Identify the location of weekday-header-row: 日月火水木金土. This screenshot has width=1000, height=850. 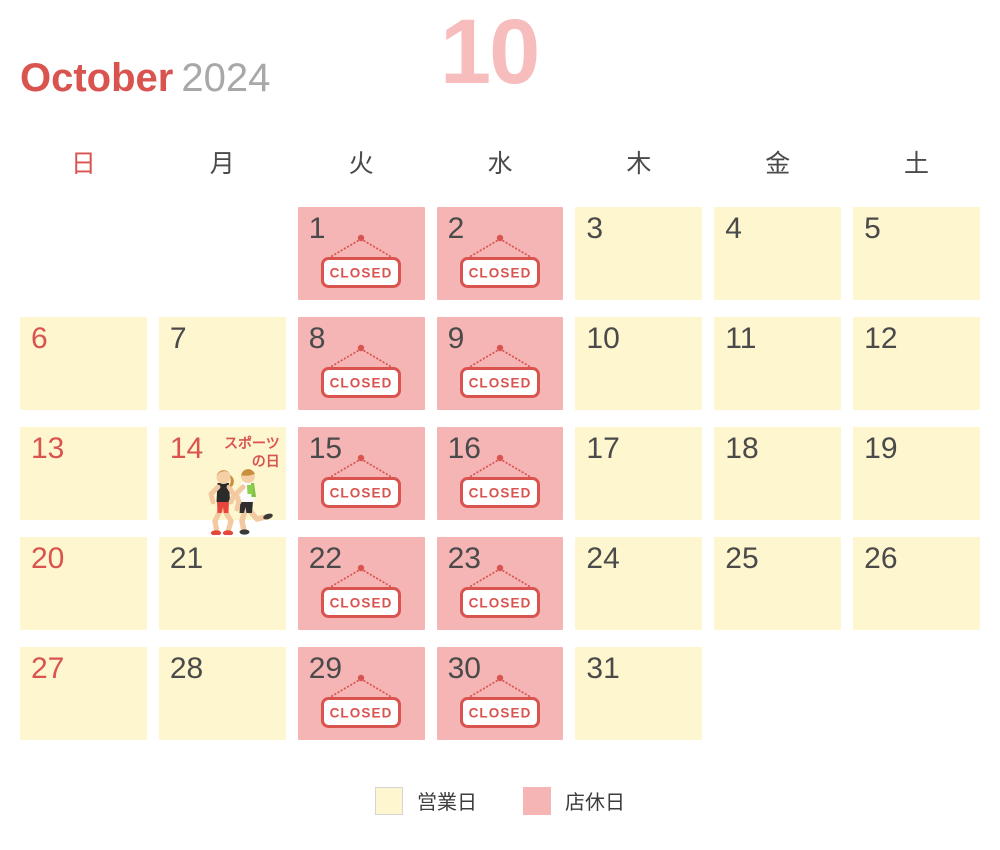
(500, 162).